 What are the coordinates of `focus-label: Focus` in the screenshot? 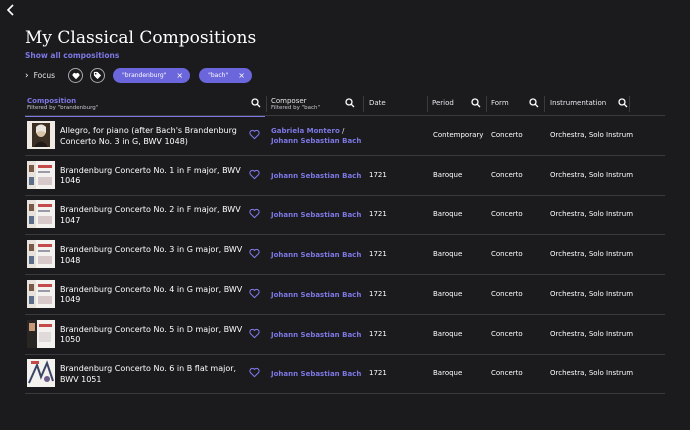 It's located at (44, 75).